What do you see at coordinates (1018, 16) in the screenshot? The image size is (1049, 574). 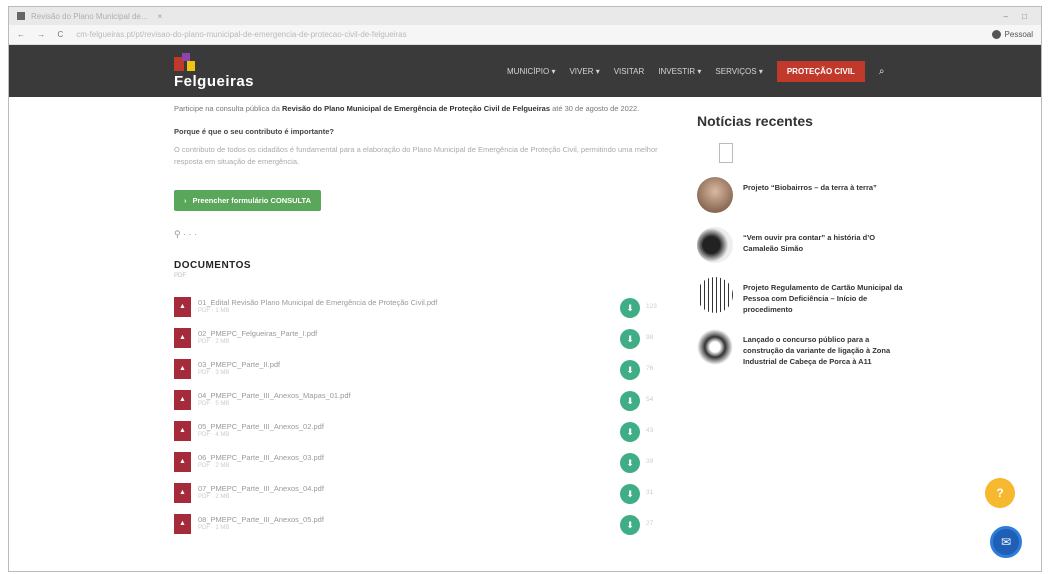 I see `window-controls: – □` at bounding box center [1018, 16].